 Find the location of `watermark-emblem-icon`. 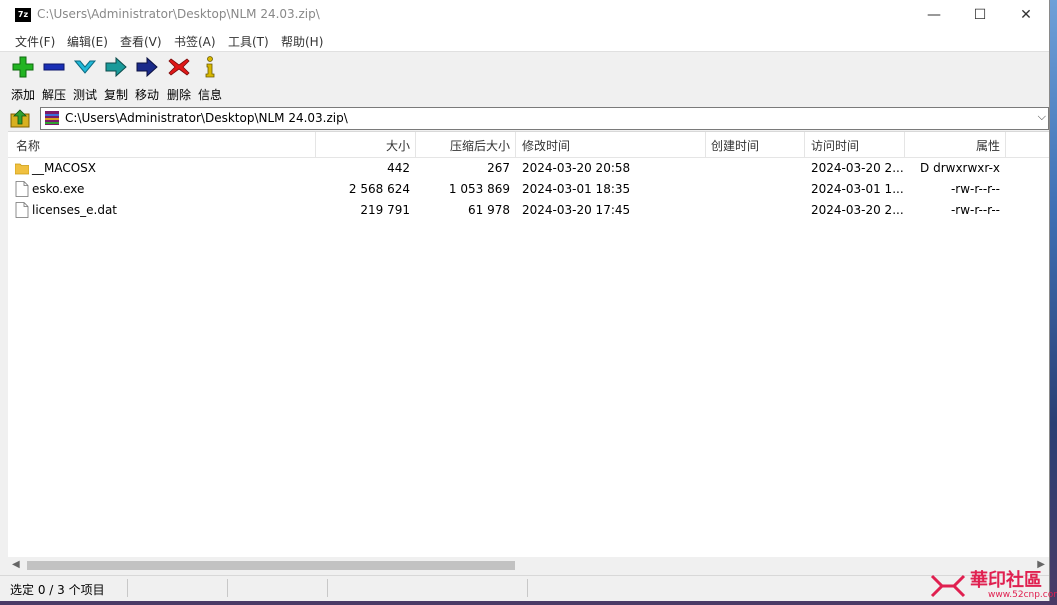

watermark-emblem-icon is located at coordinates (948, 586).